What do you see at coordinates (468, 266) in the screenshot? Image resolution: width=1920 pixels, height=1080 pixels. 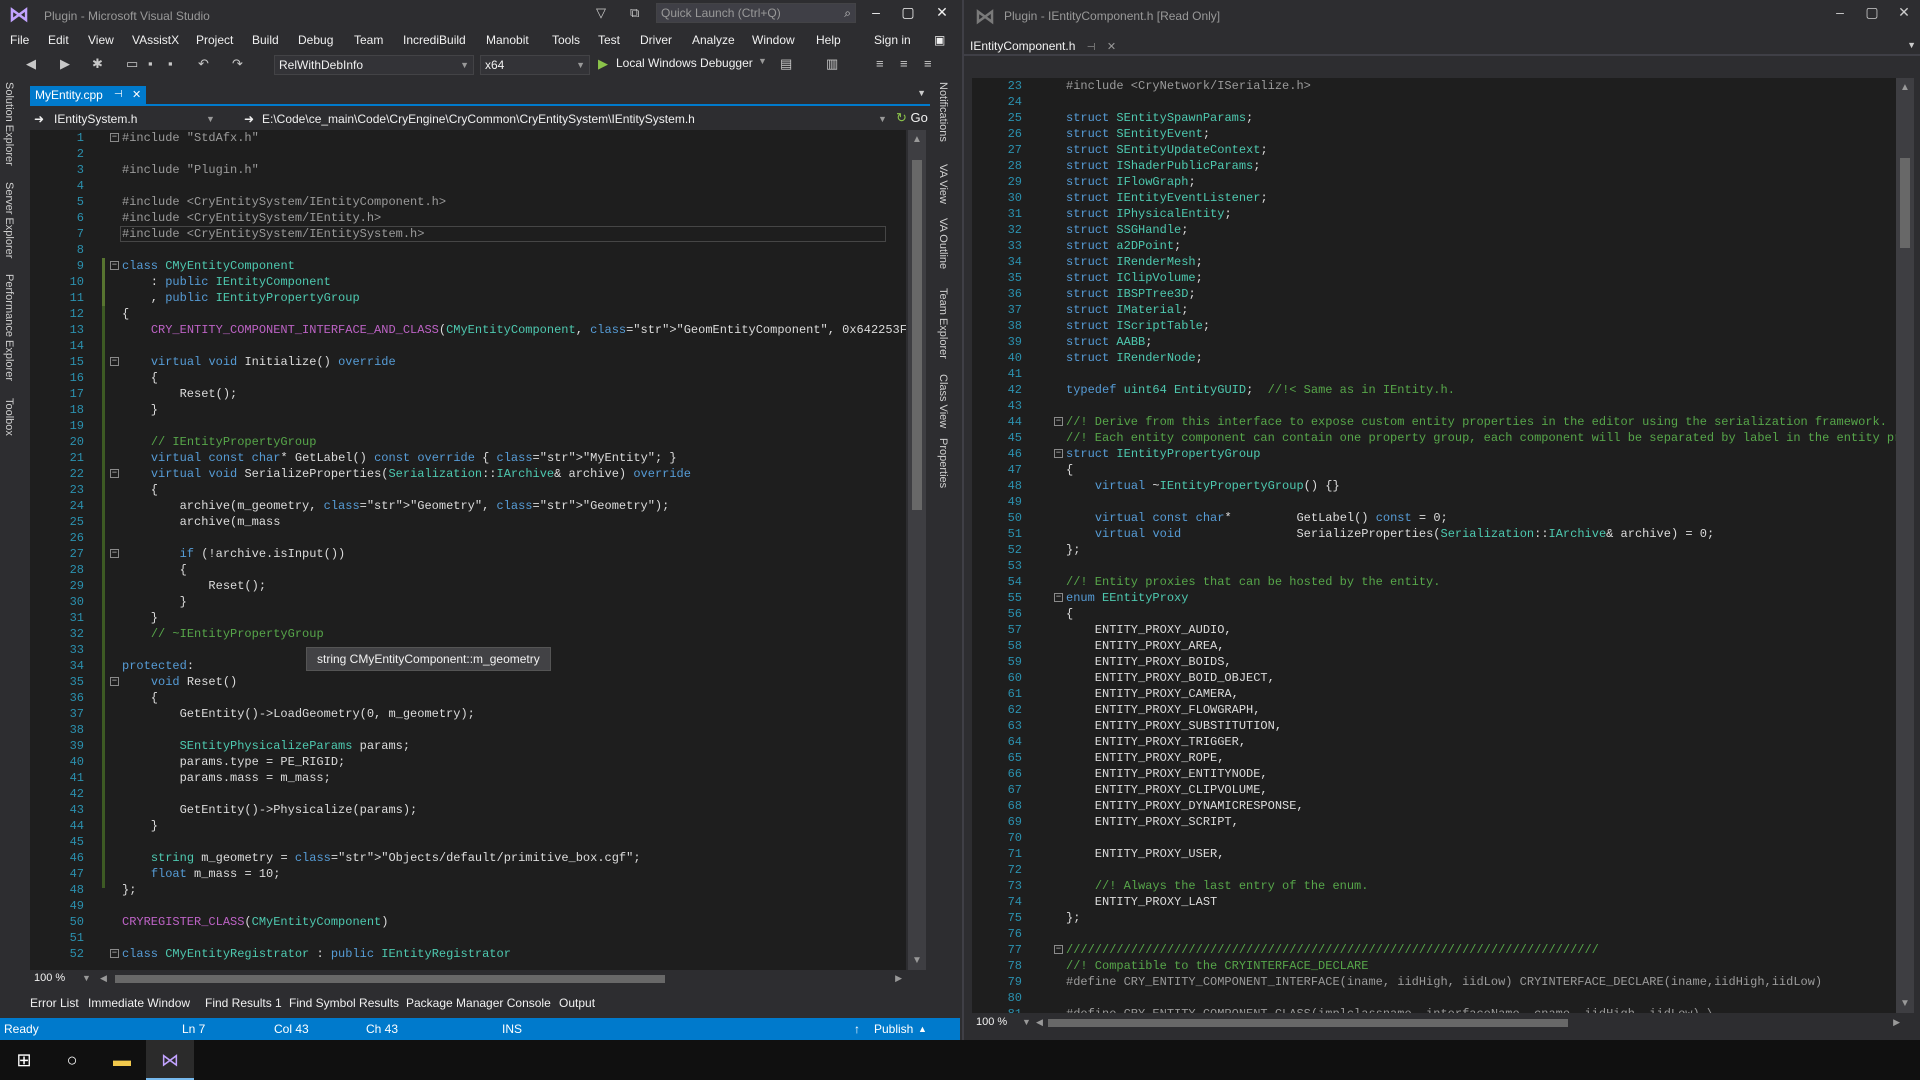 I see `code-line: 9 − class CMyEntityComponent` at bounding box center [468, 266].